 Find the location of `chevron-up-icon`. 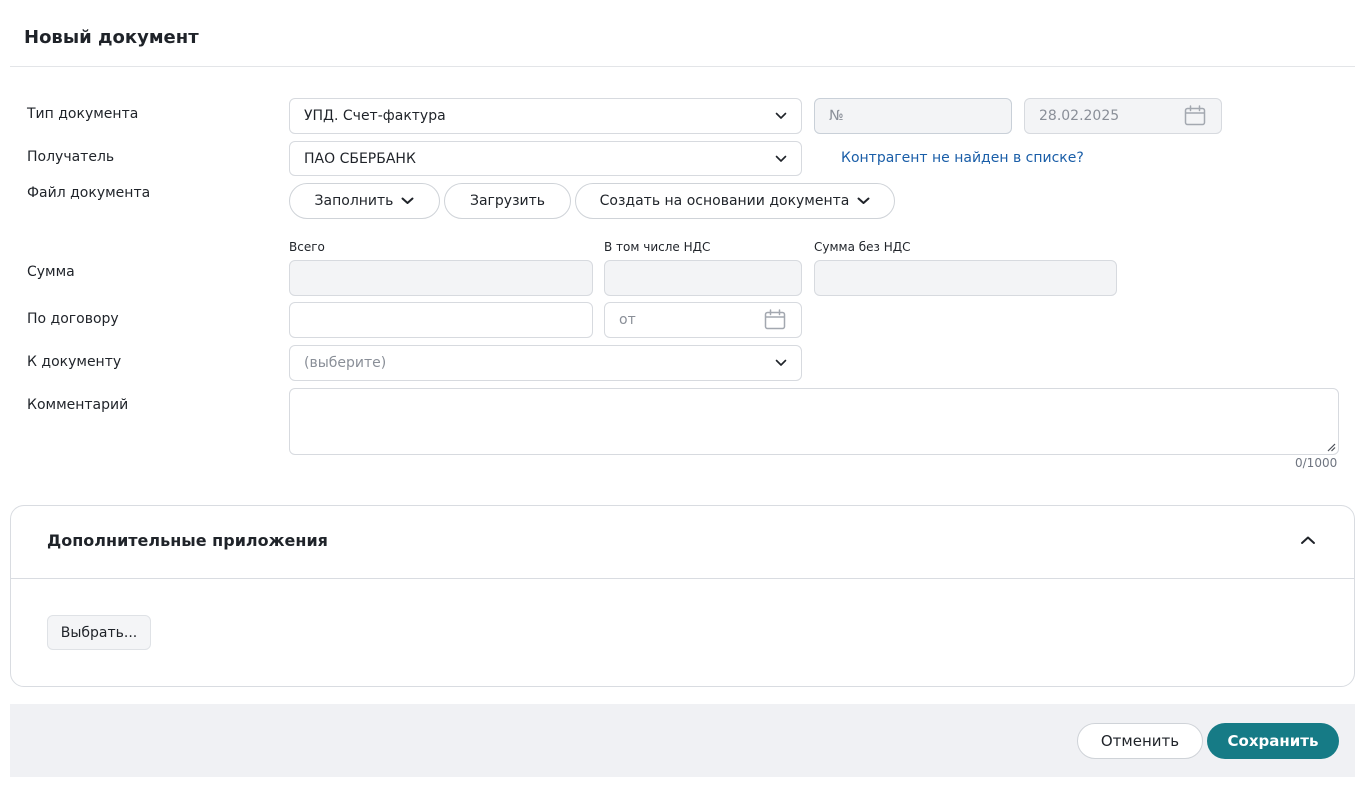

chevron-up-icon is located at coordinates (1308, 540).